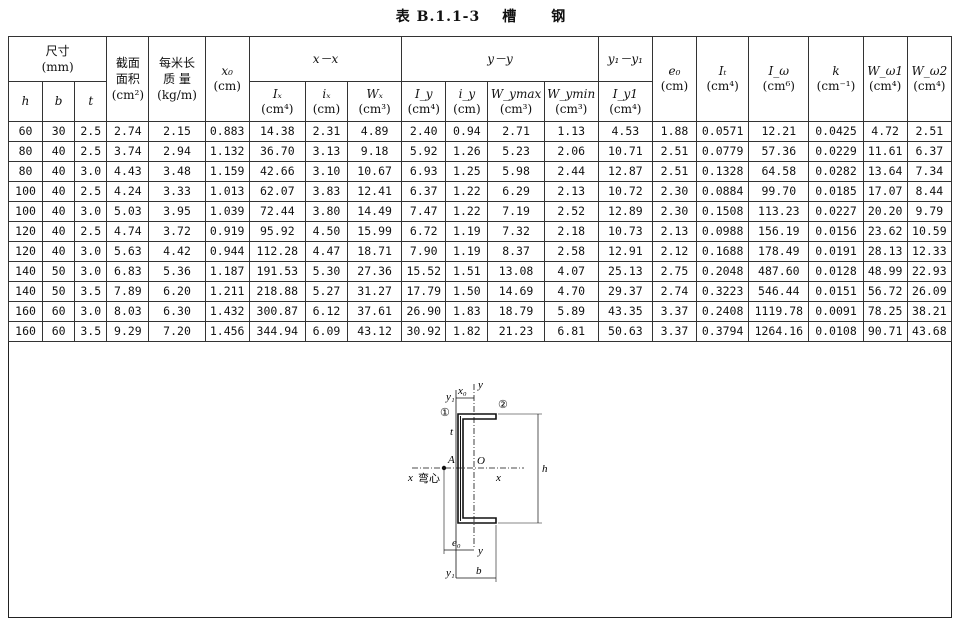 The width and height of the screenshot is (962, 632). Describe the element at coordinates (480, 385) in the screenshot. I see `label-y-top: y` at that location.